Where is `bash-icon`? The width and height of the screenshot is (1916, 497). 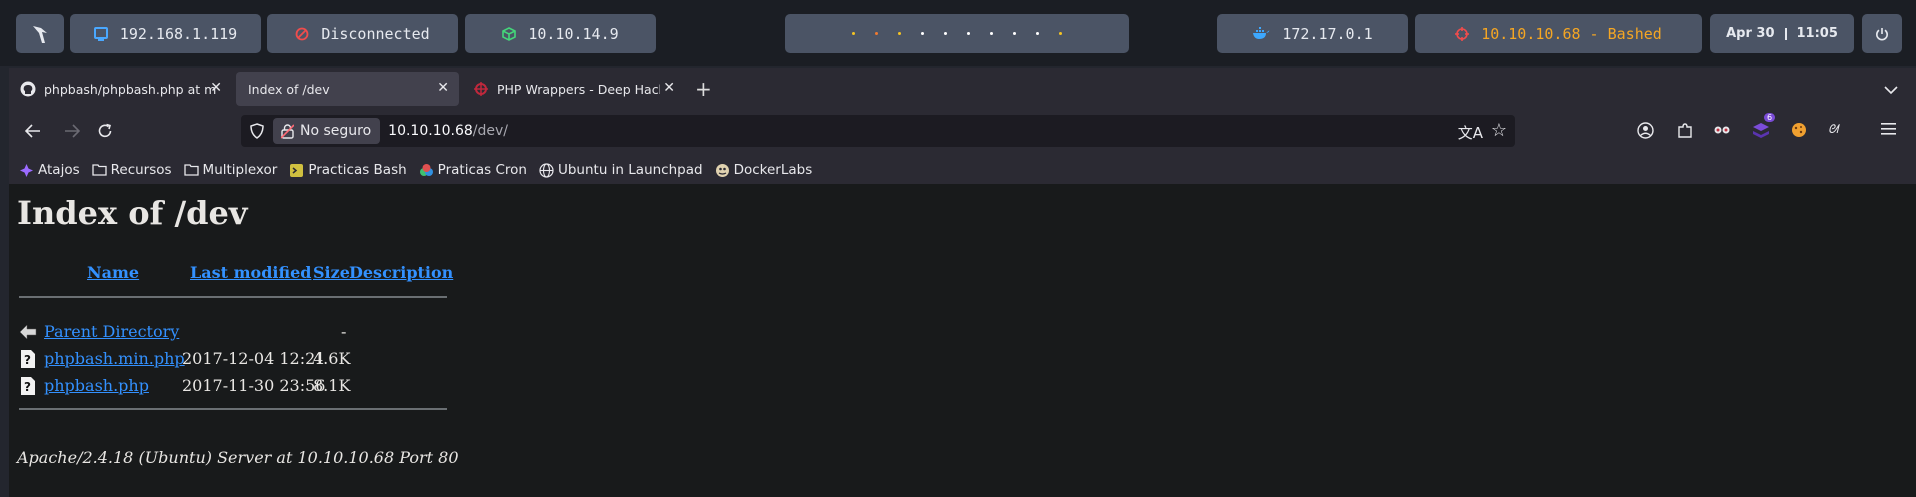 bash-icon is located at coordinates (296, 170).